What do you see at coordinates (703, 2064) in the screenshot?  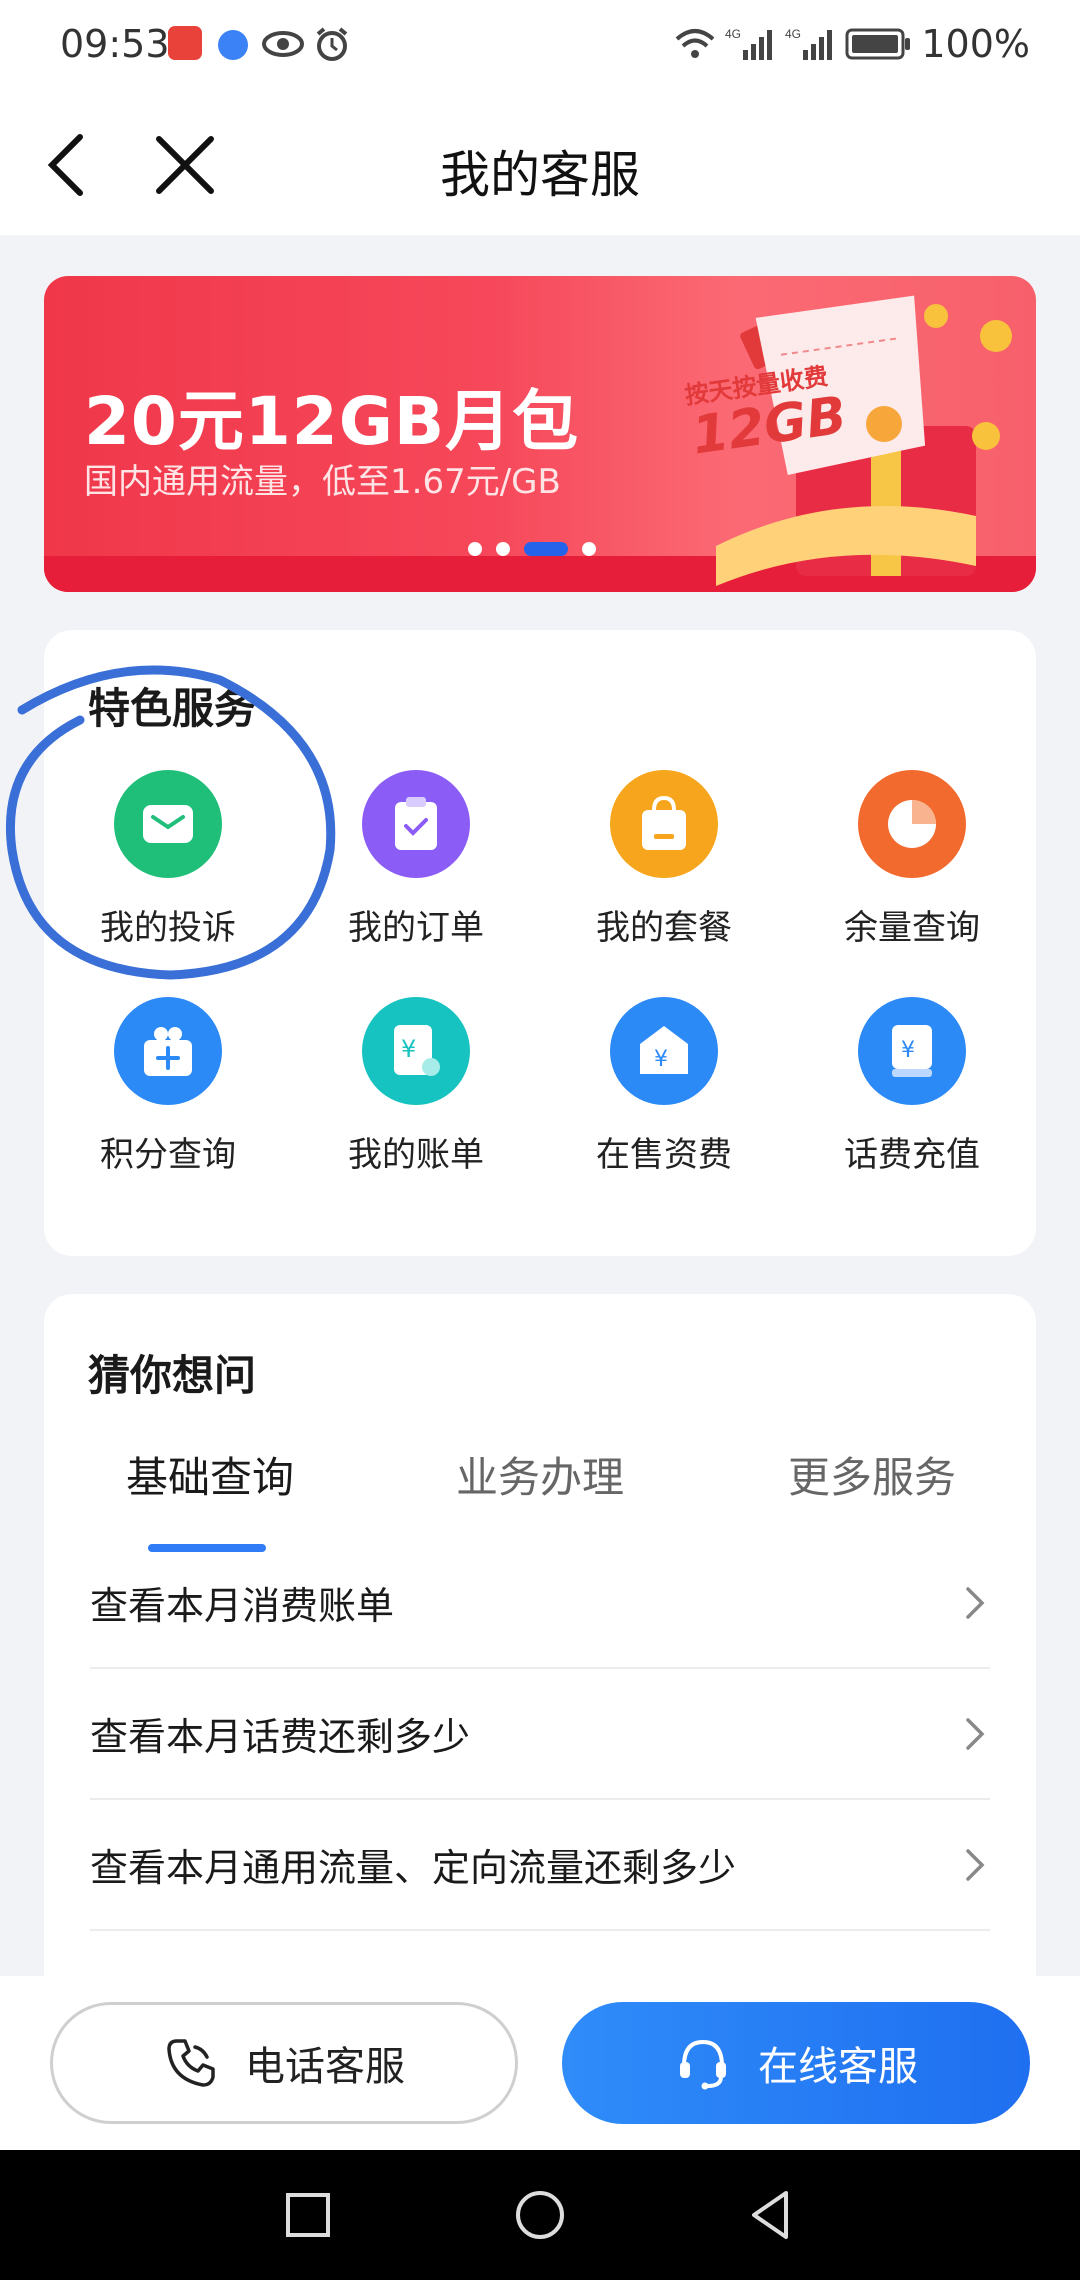 I see `headset-icon` at bounding box center [703, 2064].